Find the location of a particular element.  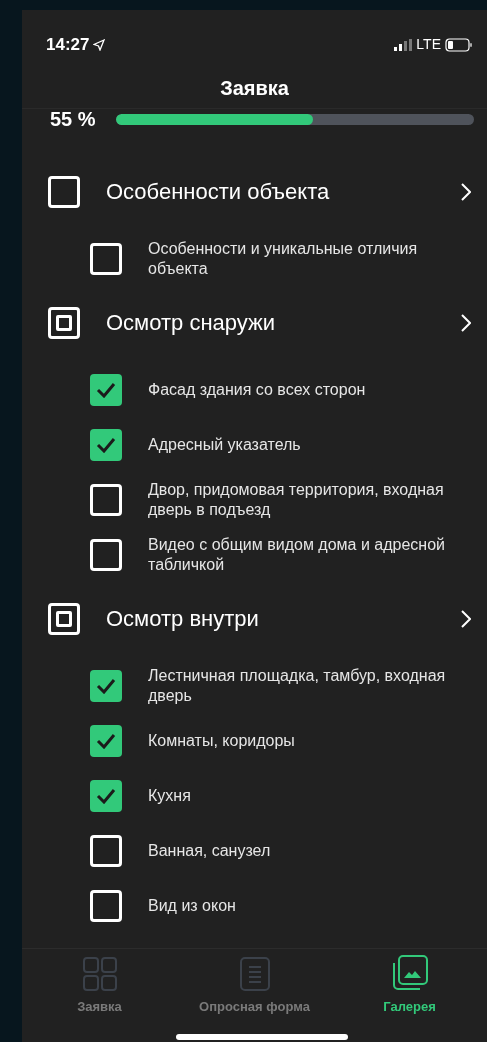

progress-reading: 55 % is located at coordinates (73, 119).